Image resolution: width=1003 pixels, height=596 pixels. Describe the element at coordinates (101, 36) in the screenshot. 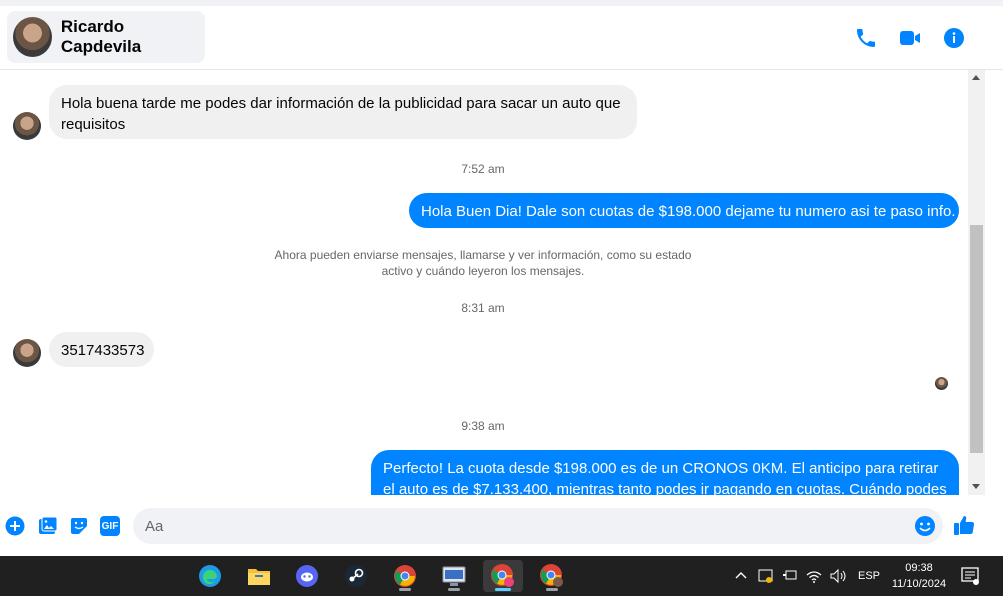

I see `contact-name: Ricardo Capdevila` at that location.